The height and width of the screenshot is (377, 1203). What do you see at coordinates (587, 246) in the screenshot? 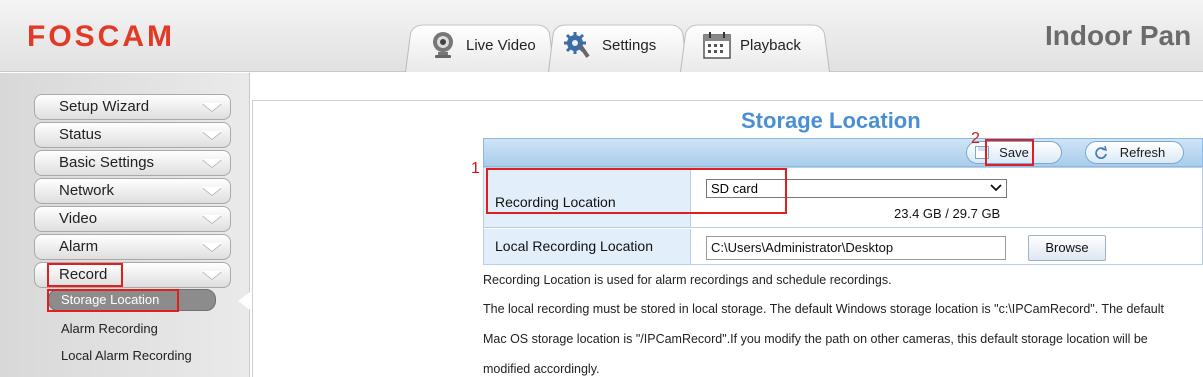
I see `local-location-label: Local Recording Location` at bounding box center [587, 246].